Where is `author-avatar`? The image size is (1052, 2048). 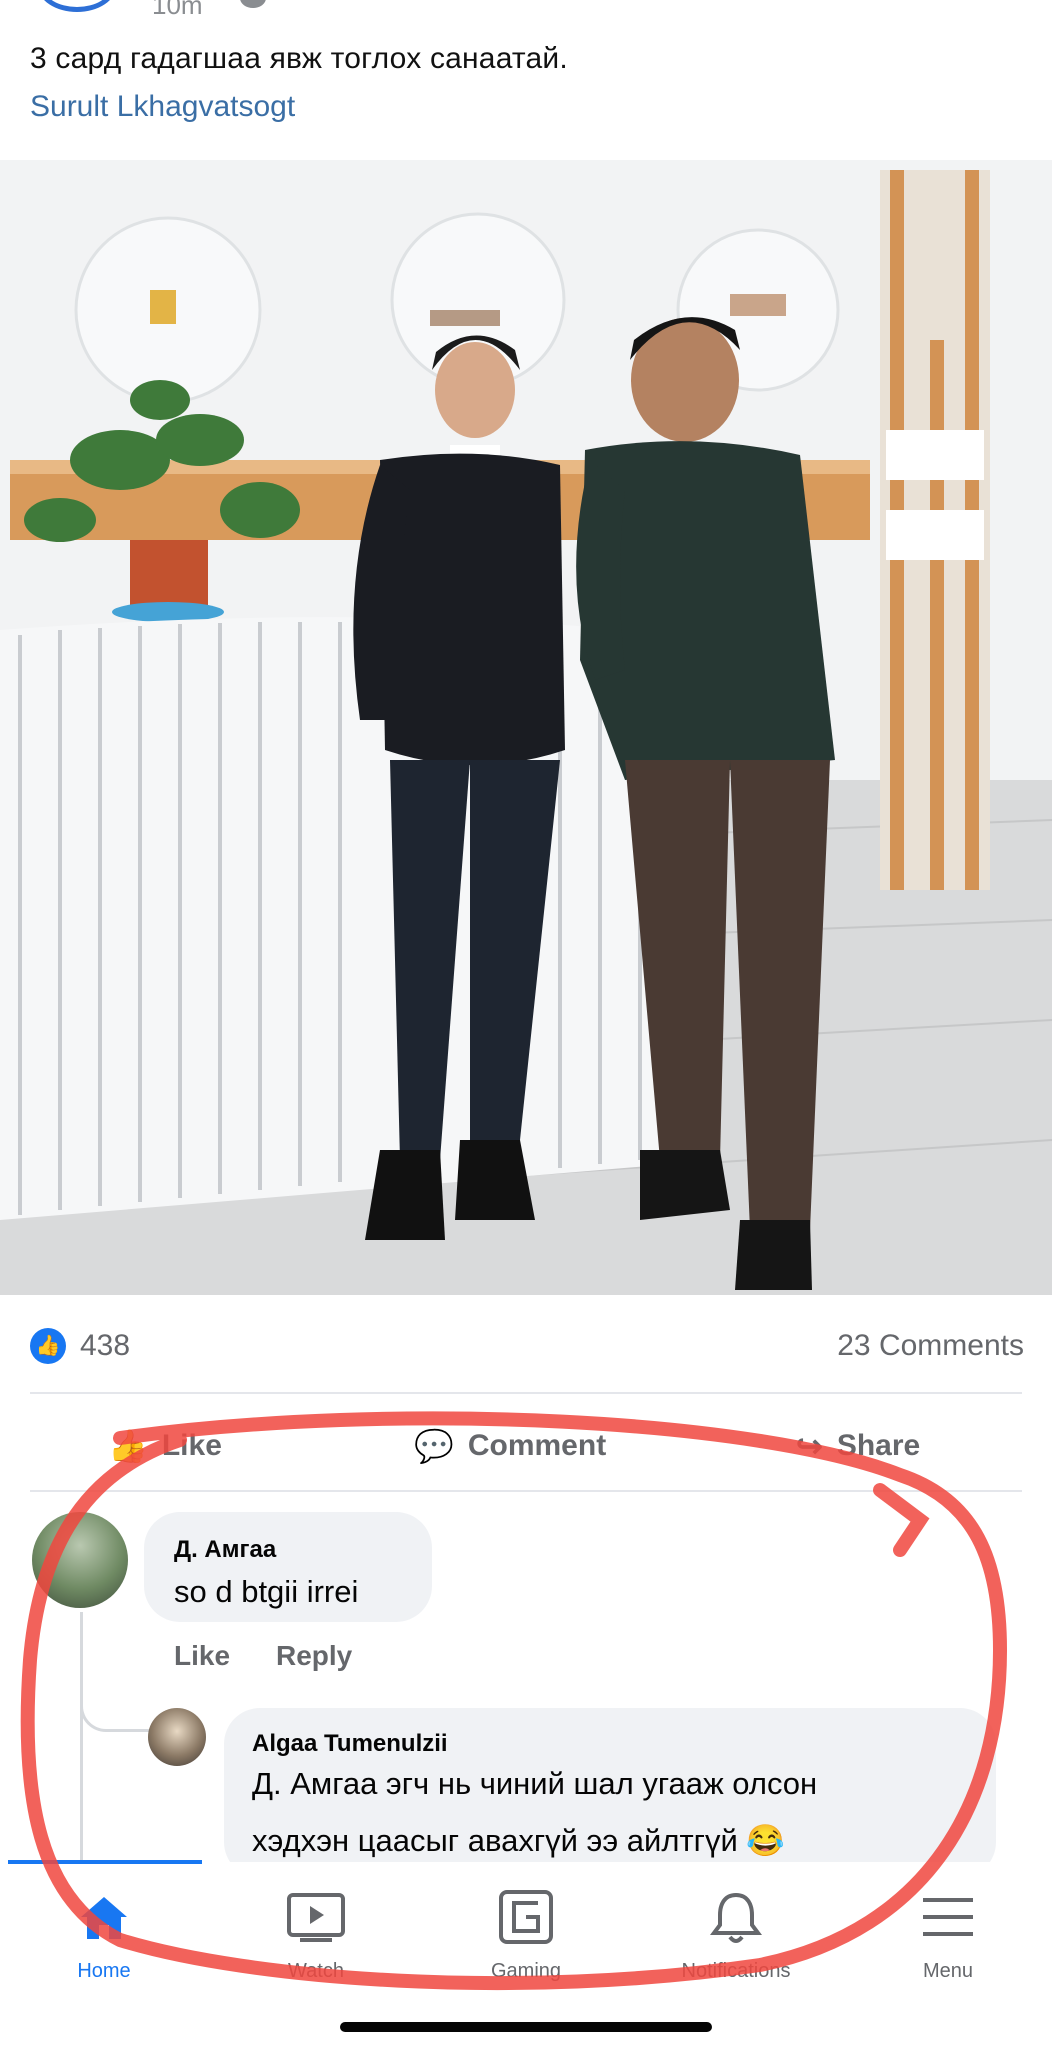
author-avatar is located at coordinates (77, 6).